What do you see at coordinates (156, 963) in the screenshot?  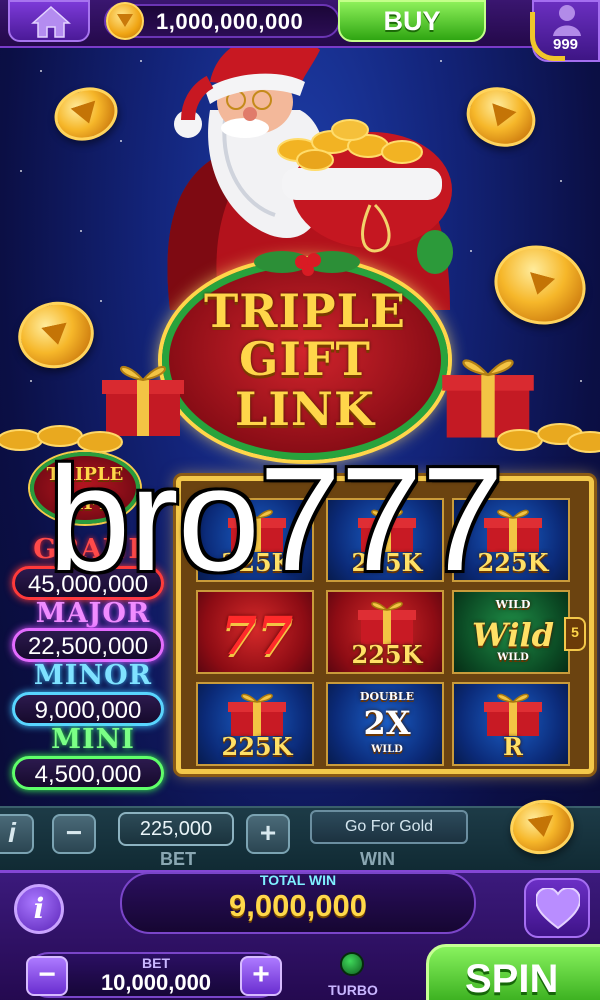 I see `bet-label: BET` at bounding box center [156, 963].